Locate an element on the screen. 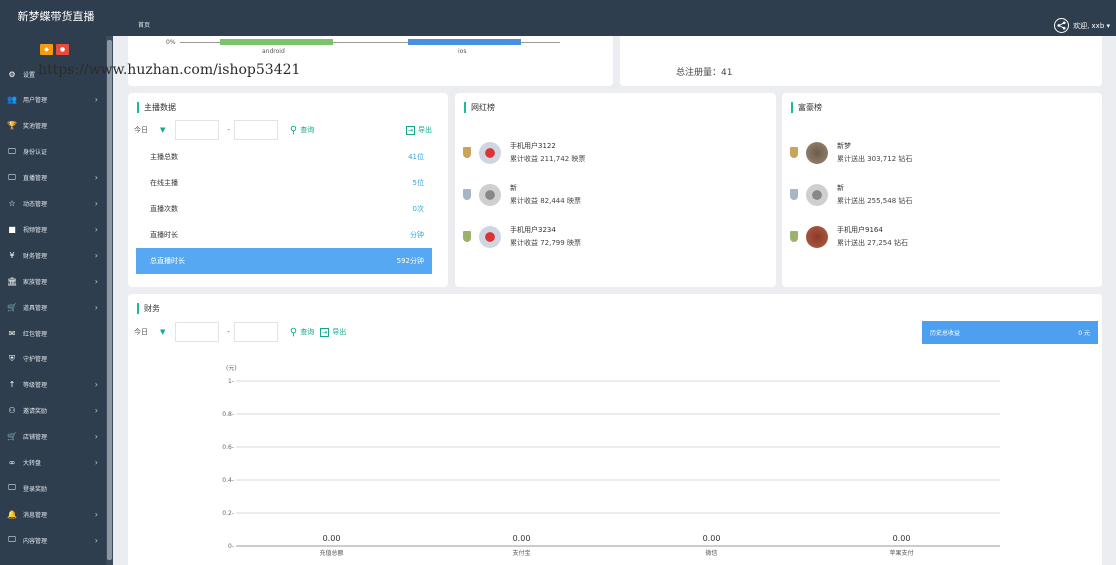 This screenshot has width=1116, height=565. sidebar-item-3: 🖵 身份认证 is located at coordinates (53, 152).